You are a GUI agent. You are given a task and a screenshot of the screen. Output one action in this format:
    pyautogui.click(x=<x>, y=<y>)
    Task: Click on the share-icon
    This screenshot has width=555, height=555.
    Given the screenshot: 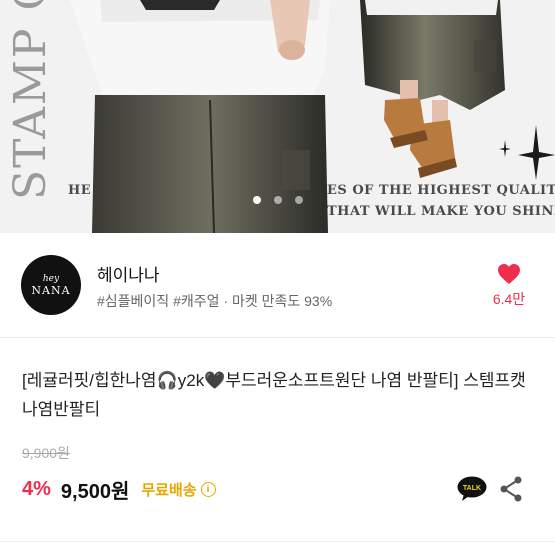 What is the action you would take?
    pyautogui.click(x=511, y=489)
    